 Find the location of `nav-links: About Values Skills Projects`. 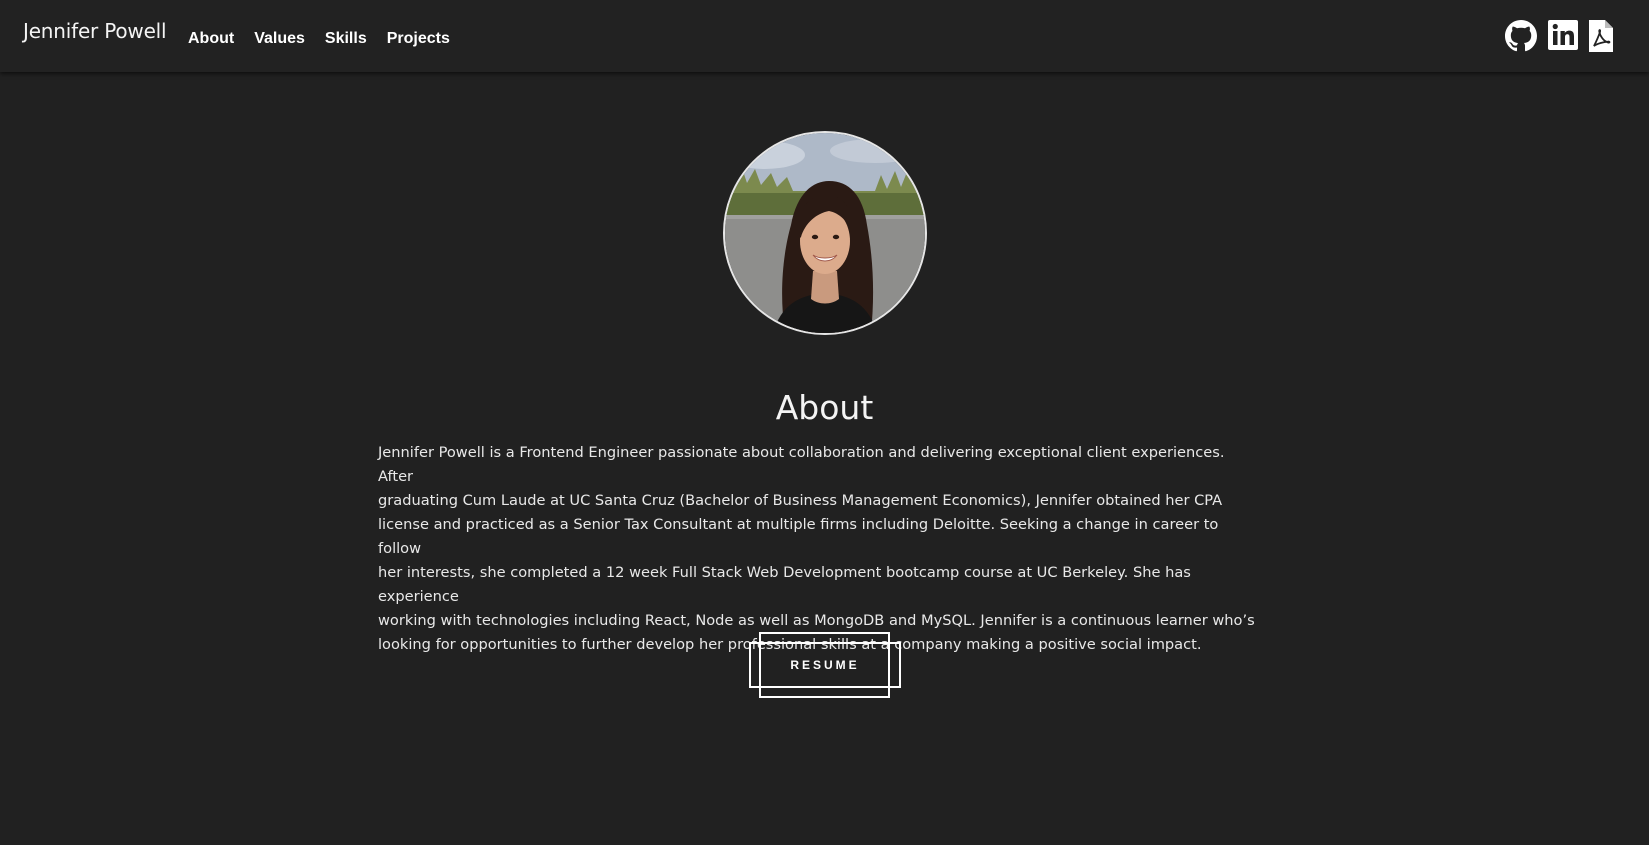

nav-links: About Values Skills Projects is located at coordinates (319, 39).